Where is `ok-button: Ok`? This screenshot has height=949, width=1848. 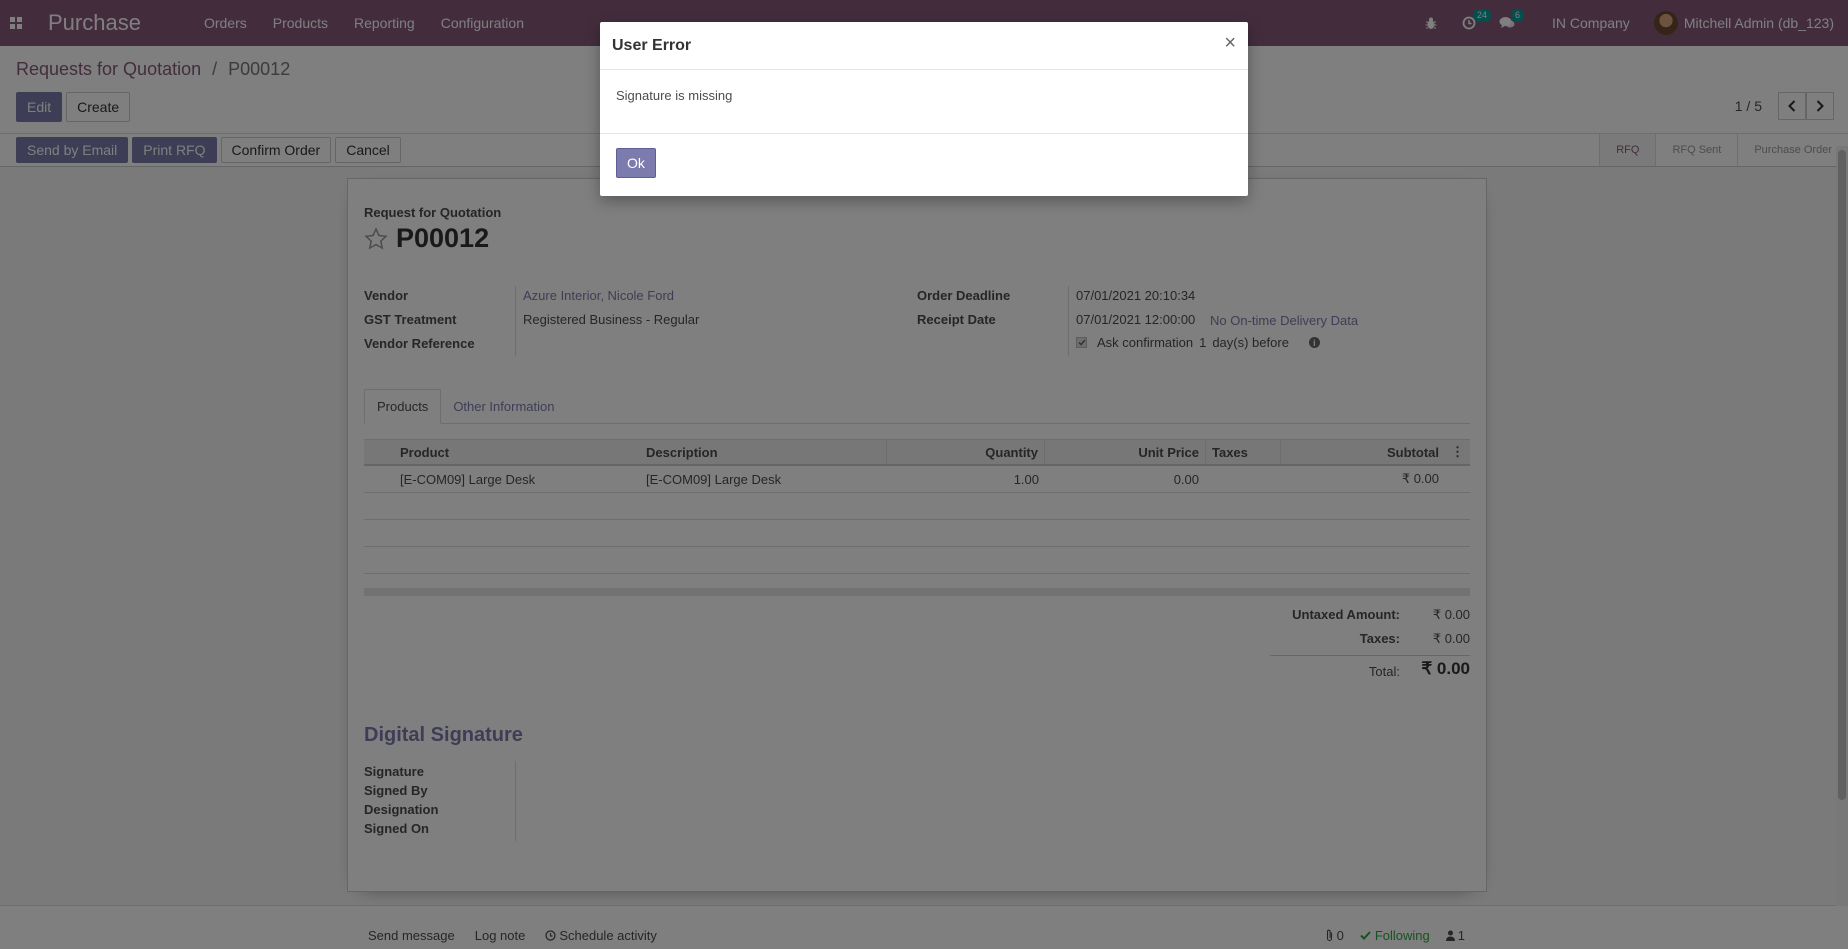 ok-button: Ok is located at coordinates (636, 163).